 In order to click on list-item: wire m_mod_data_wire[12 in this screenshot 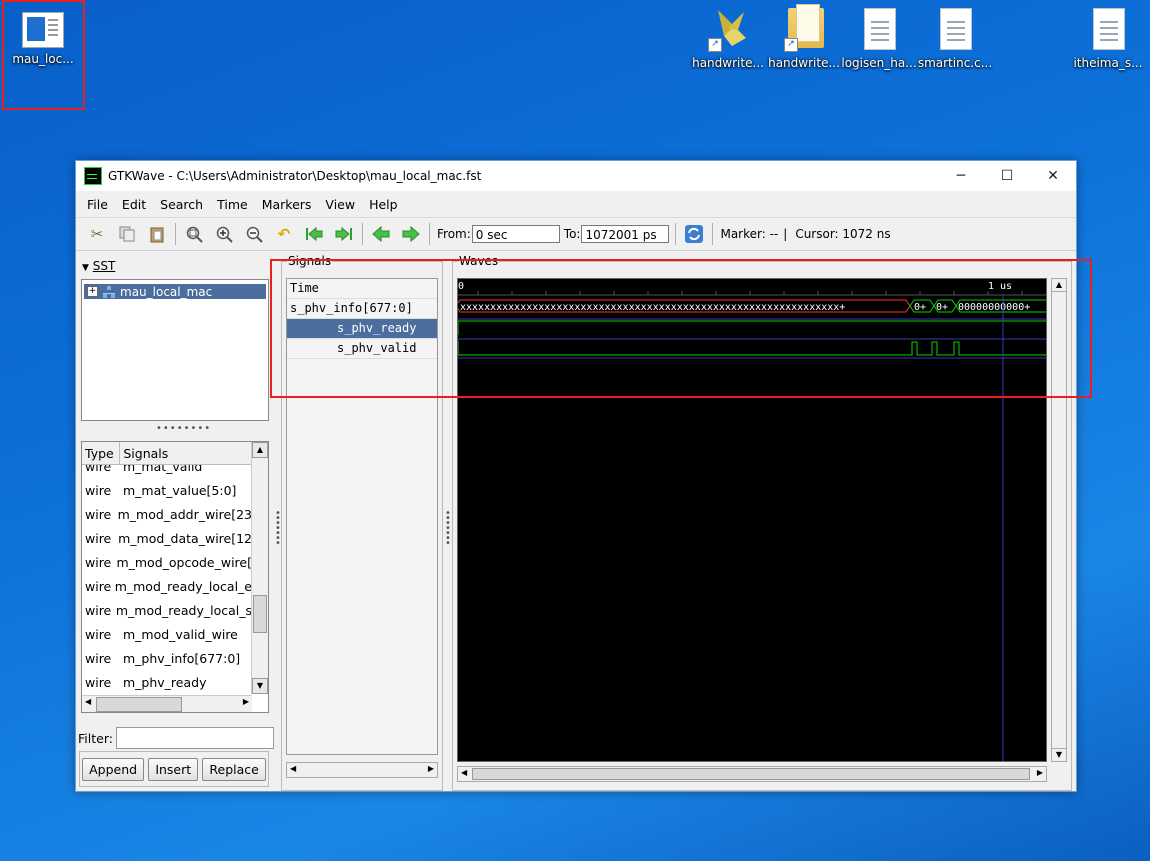, I will do `click(167, 538)`.